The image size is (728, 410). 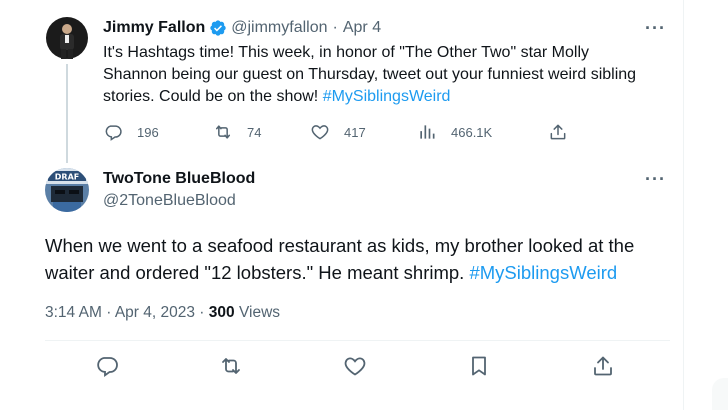 I want to click on svg-text: DRAF, so click(x=67, y=177).